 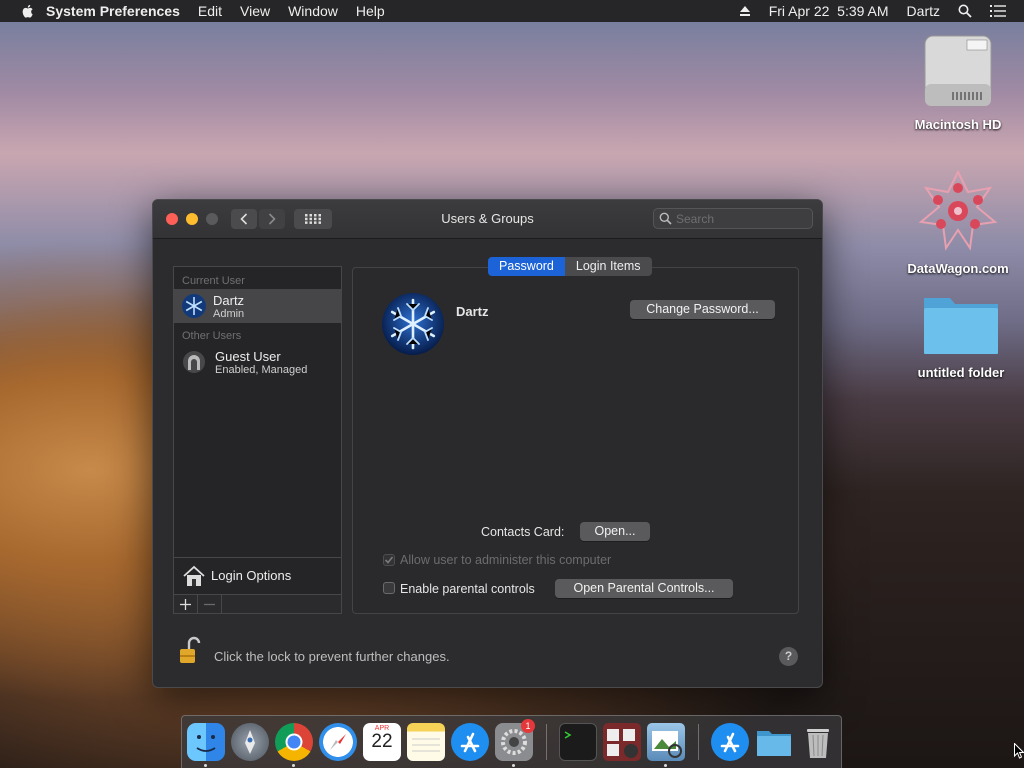 I want to click on desktop-datawagon: DataWagon.com, so click(x=958, y=222).